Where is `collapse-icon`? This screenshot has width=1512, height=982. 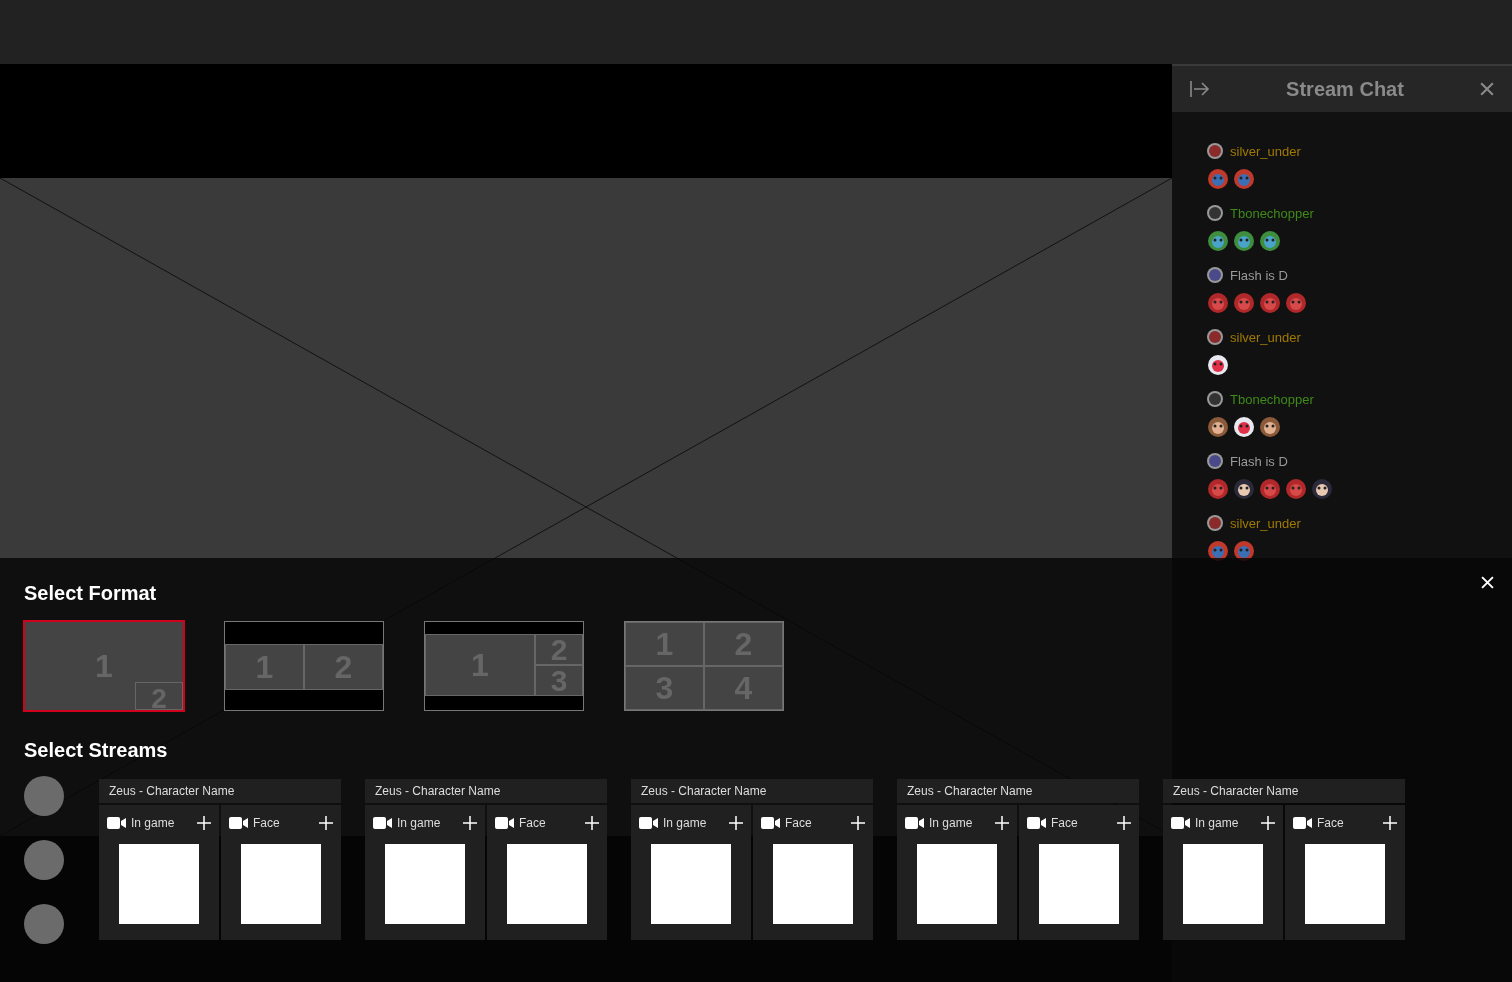
collapse-icon is located at coordinates (1200, 89).